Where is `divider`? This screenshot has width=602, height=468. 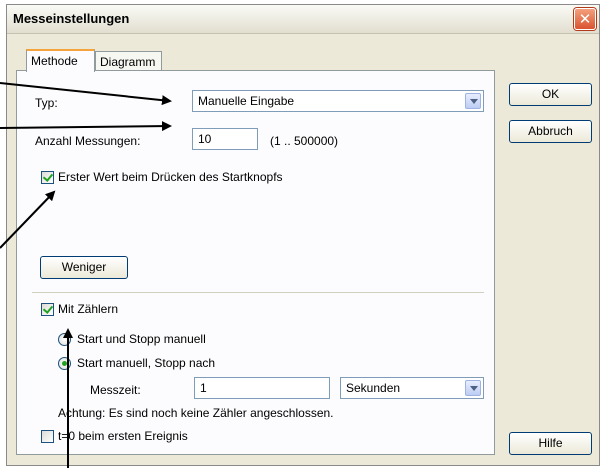 divider is located at coordinates (258, 292).